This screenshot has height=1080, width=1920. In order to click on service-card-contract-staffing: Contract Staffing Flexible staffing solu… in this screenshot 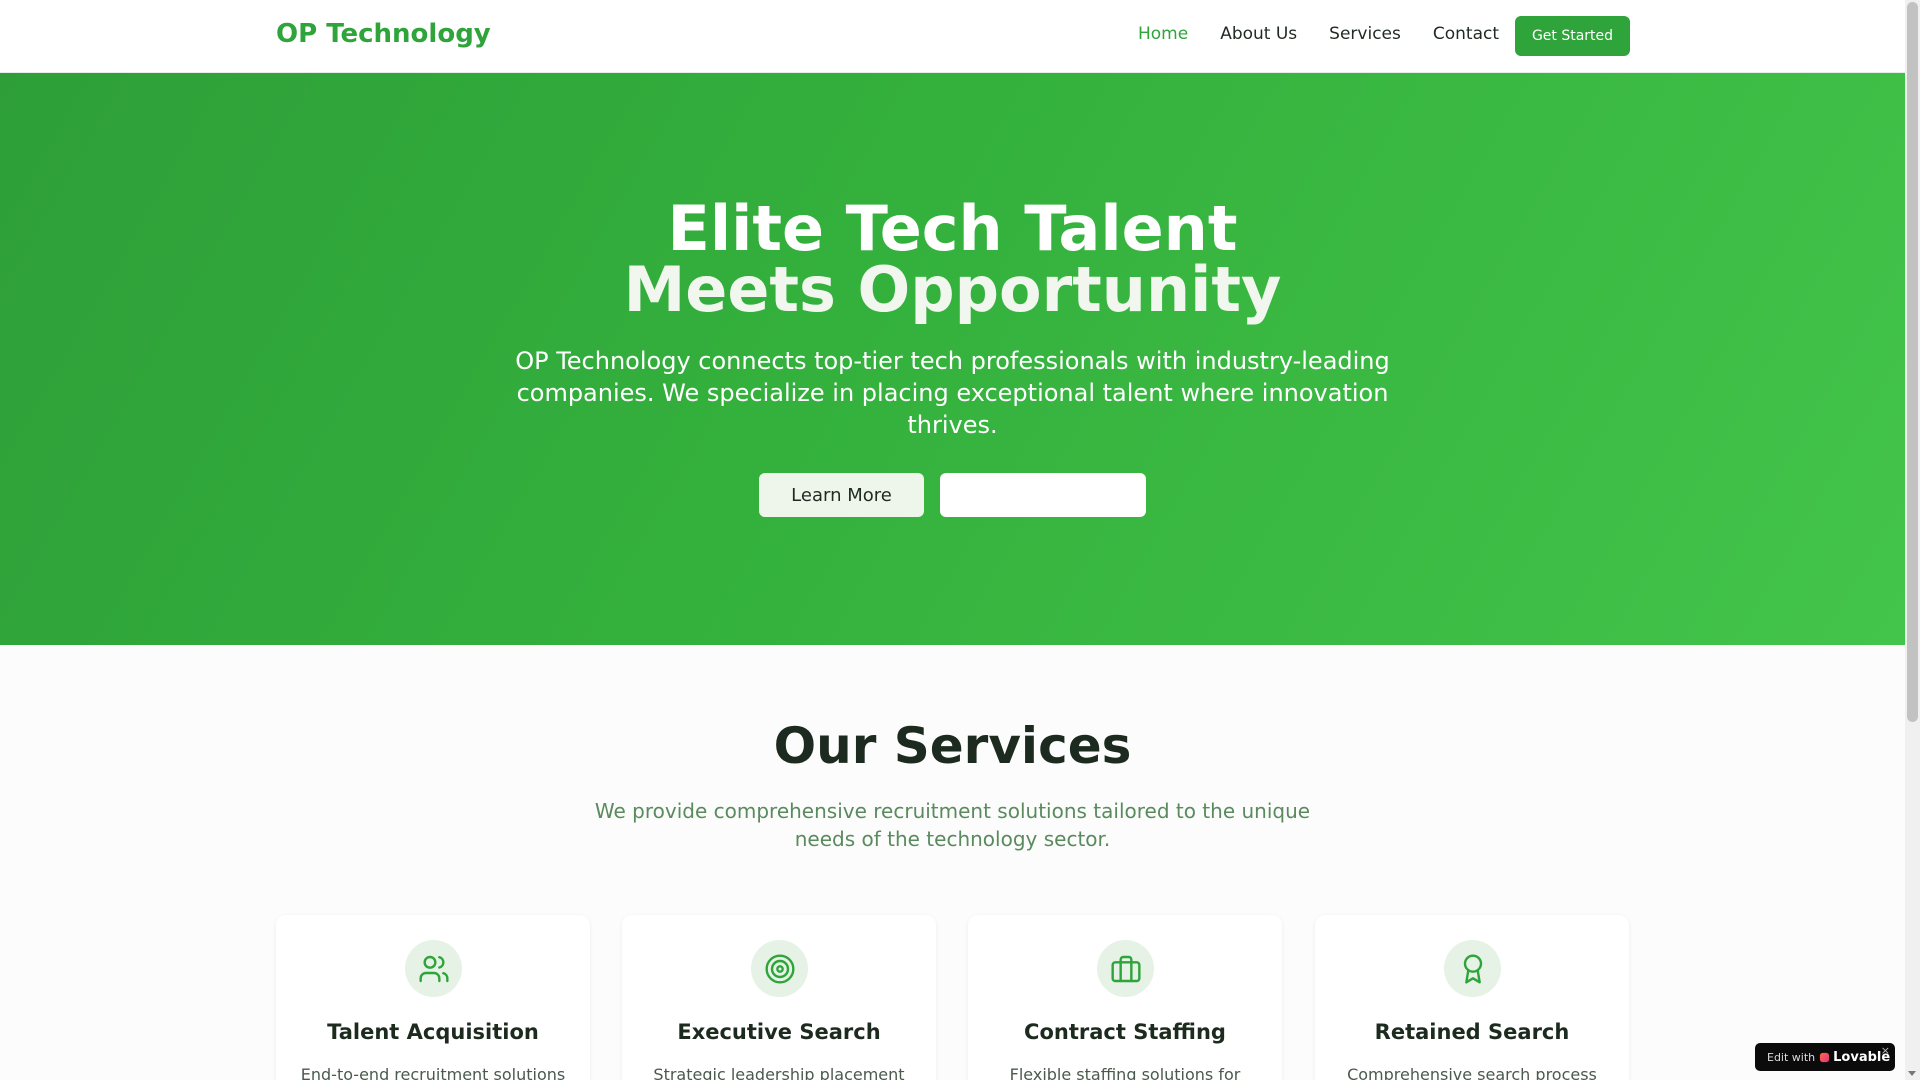, I will do `click(1125, 997)`.